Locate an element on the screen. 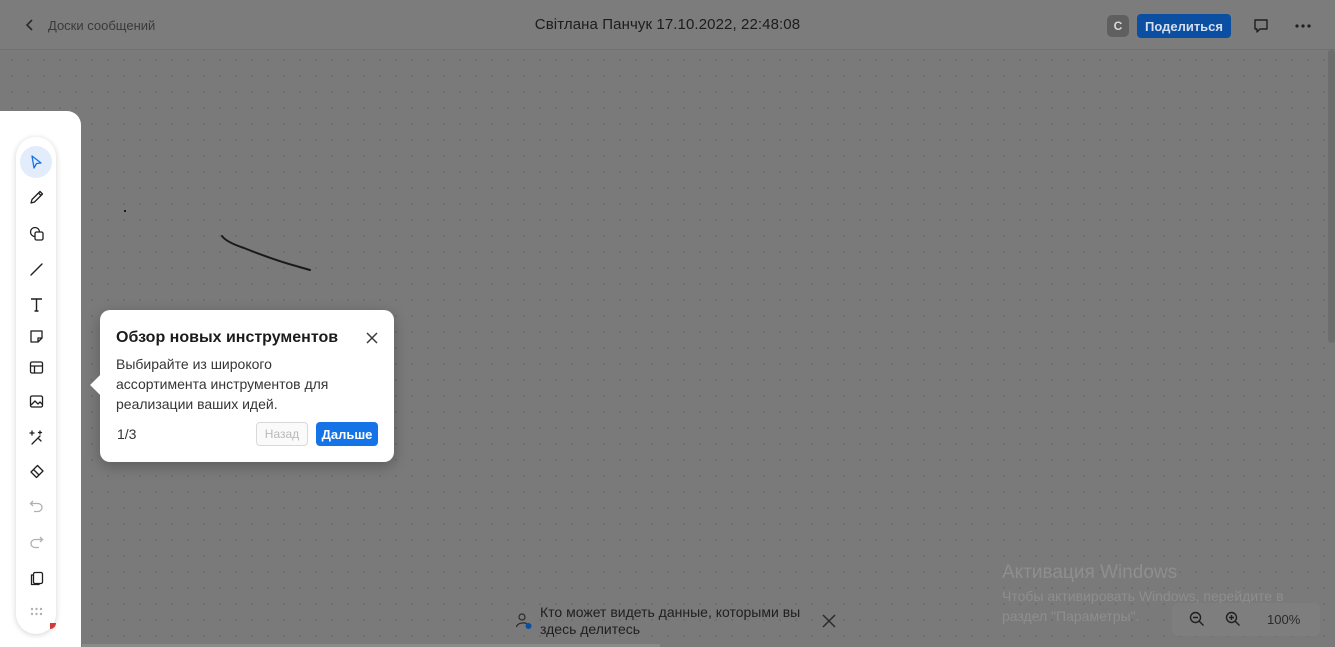  shapes-icon is located at coordinates (36, 233).